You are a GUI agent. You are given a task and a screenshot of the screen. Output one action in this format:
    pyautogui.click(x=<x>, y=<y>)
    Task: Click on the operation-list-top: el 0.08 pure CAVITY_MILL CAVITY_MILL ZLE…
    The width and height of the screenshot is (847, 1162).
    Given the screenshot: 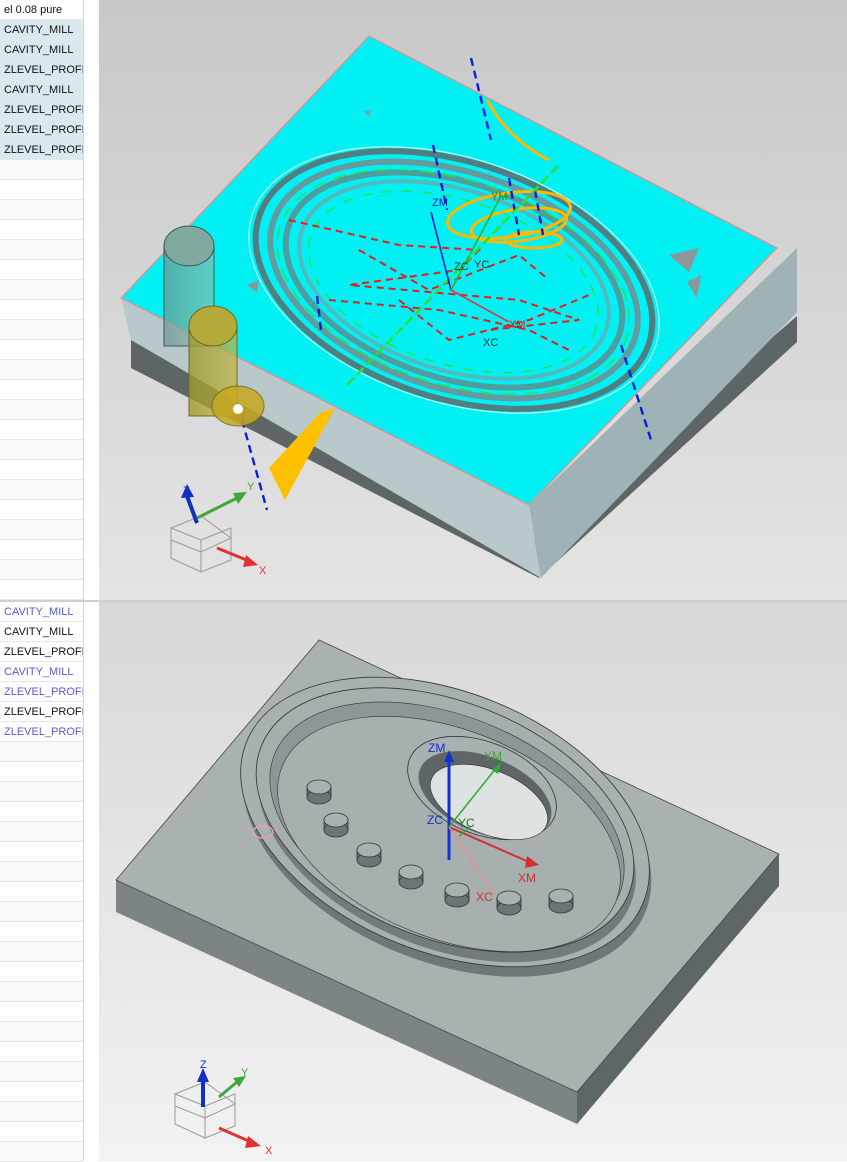 What is the action you would take?
    pyautogui.click(x=41, y=300)
    